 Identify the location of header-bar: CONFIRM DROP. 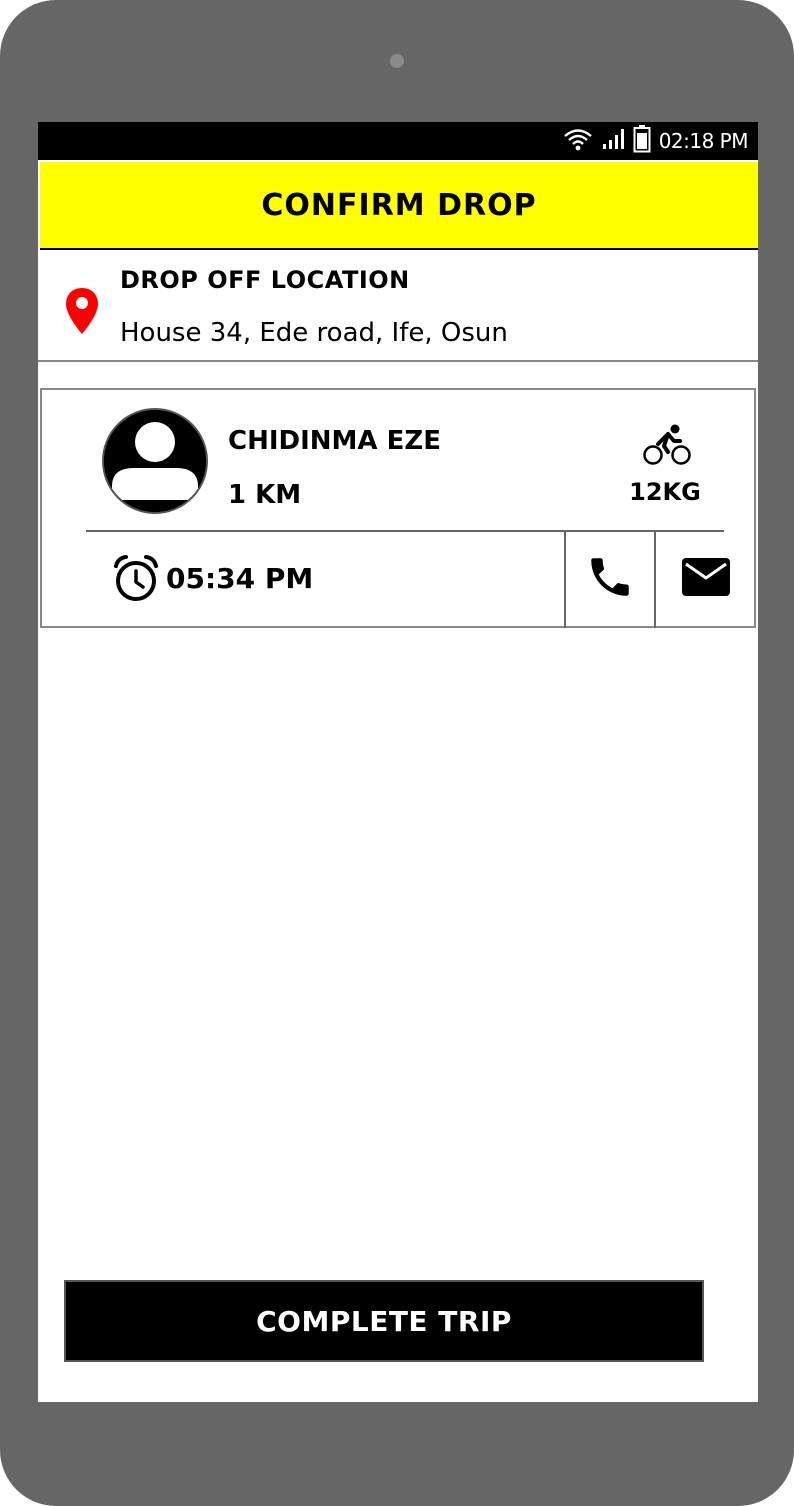
(399, 206).